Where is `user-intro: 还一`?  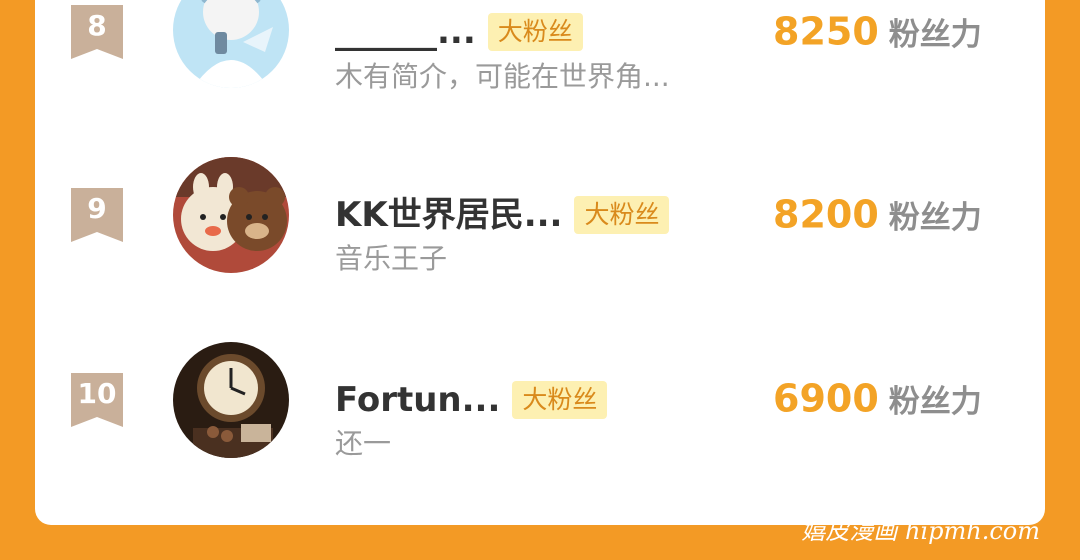 user-intro: 还一 is located at coordinates (363, 443).